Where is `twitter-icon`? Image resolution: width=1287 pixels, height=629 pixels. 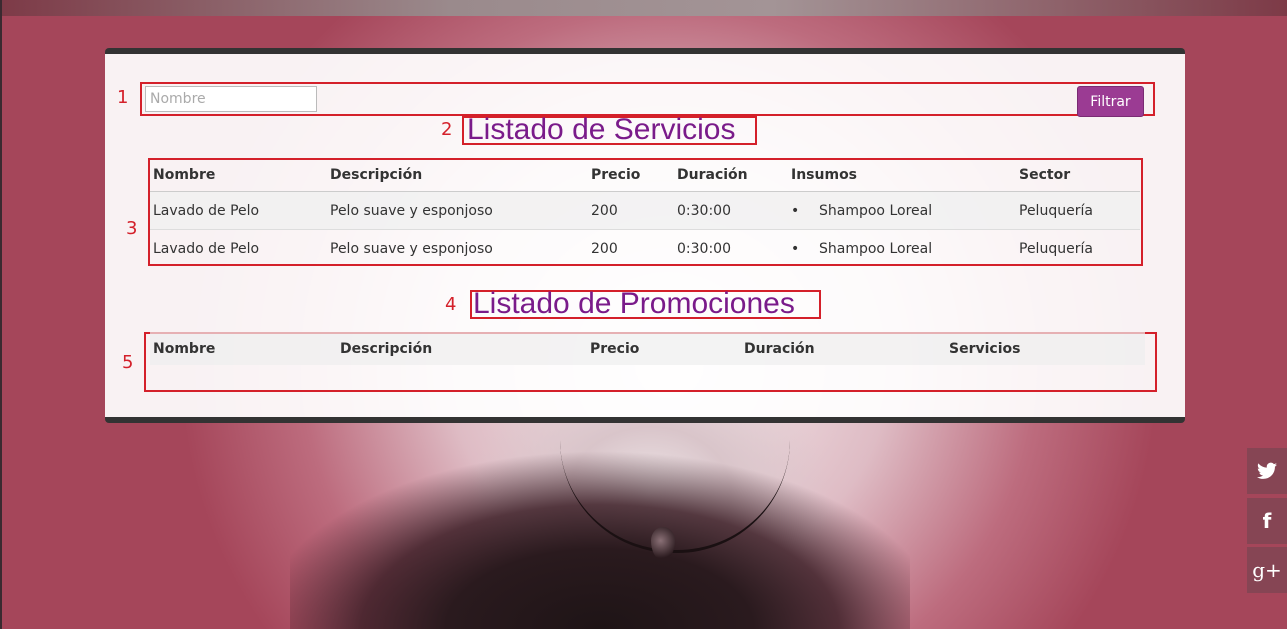
twitter-icon is located at coordinates (1267, 470).